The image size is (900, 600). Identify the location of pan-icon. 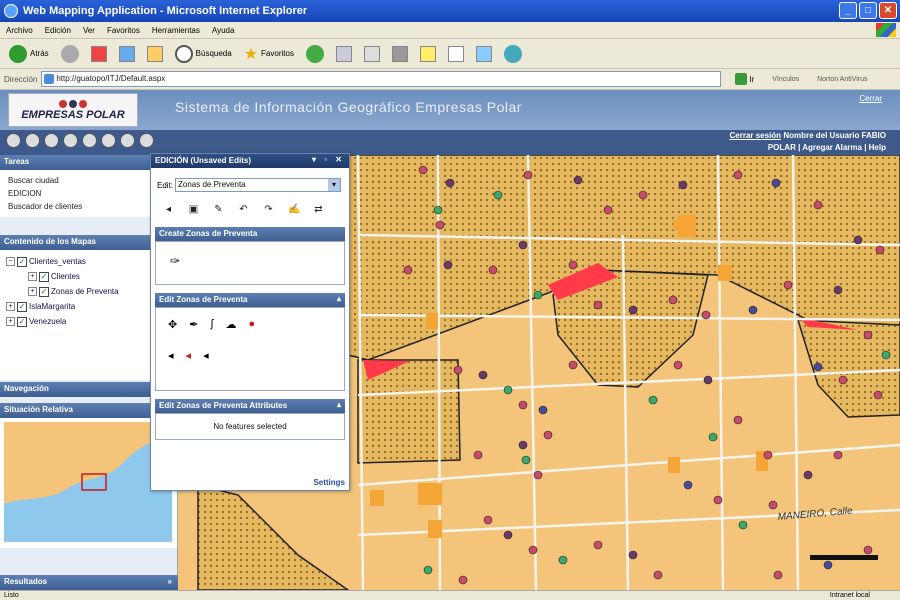
(51, 140).